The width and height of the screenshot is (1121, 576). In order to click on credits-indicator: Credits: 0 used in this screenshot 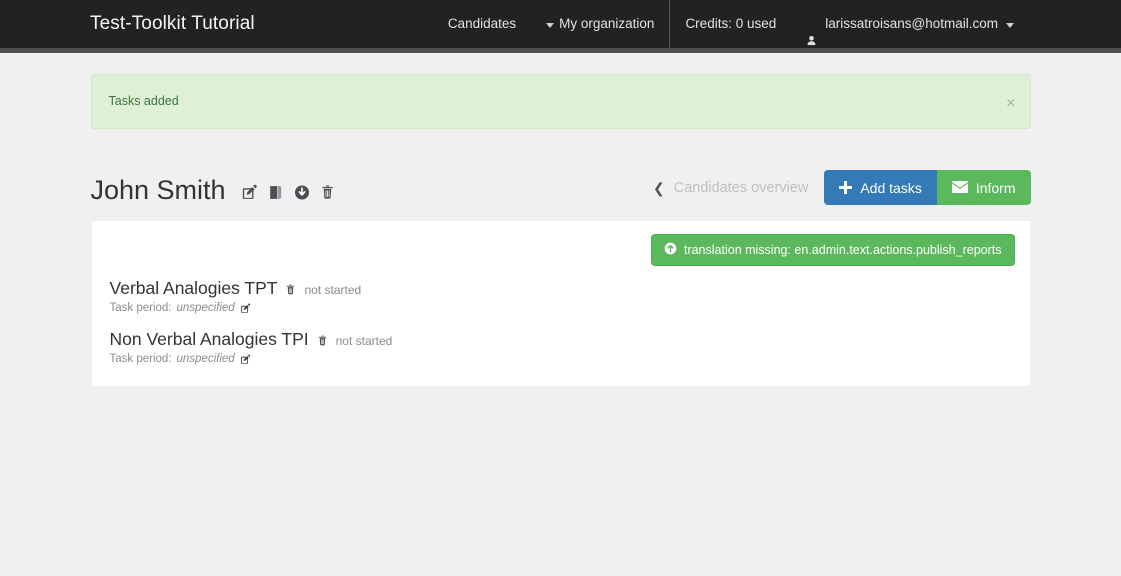, I will do `click(730, 24)`.